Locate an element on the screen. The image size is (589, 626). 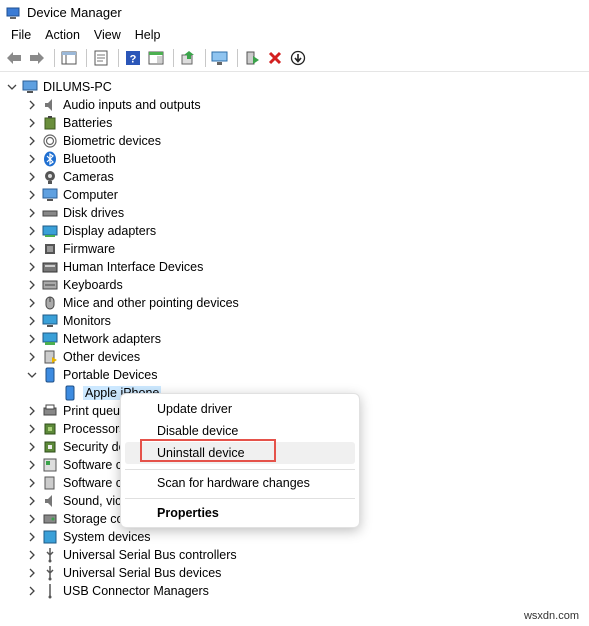
show-hide-console-tree-button is located at coordinates (69, 58).